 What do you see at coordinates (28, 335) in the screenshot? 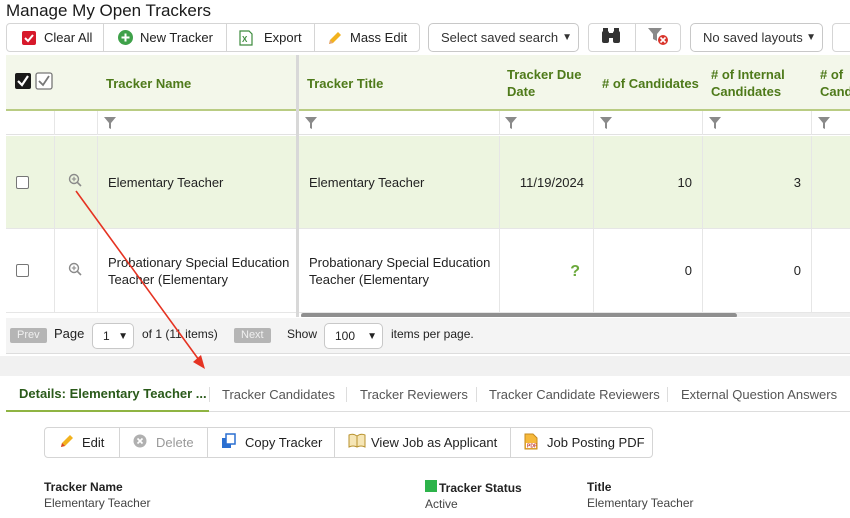
I see `prev-page-button: Prev` at bounding box center [28, 335].